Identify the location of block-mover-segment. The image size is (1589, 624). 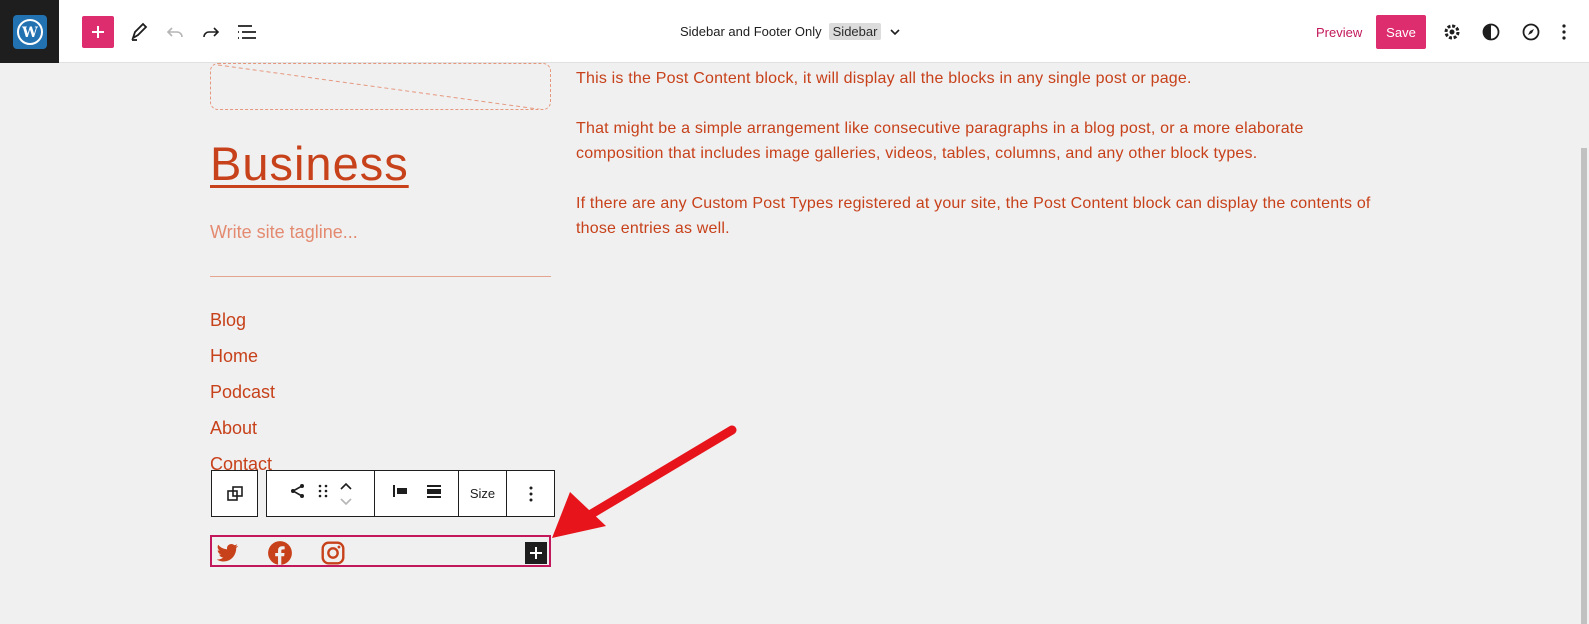
(321, 493).